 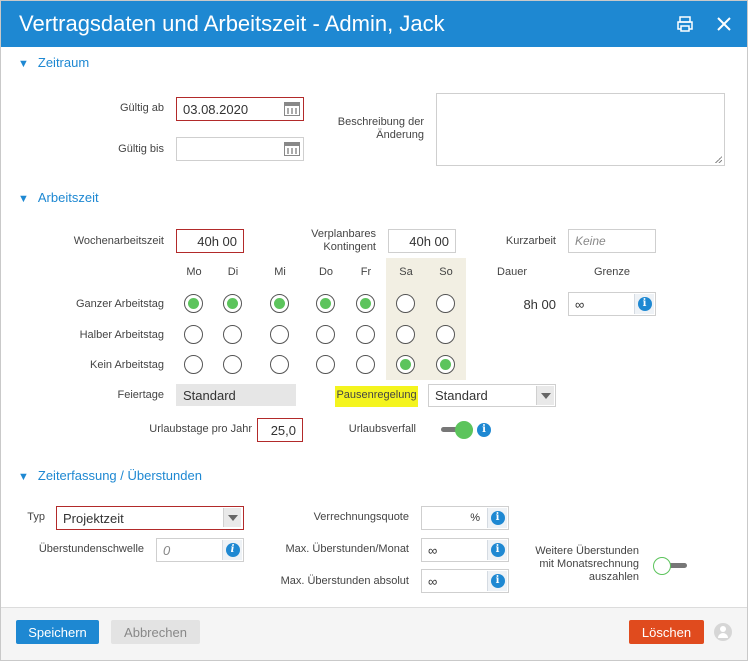 I want to click on max-monat-value: ∞, so click(x=433, y=550).